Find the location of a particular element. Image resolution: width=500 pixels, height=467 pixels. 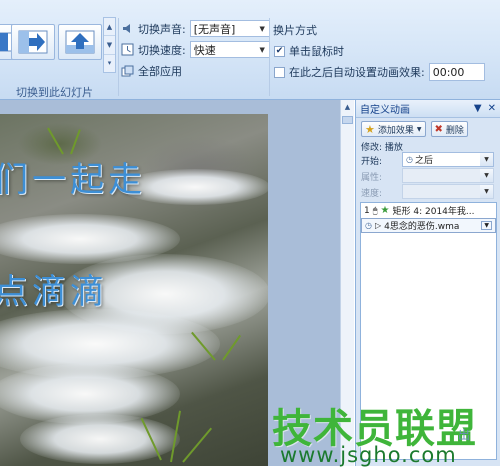

apply-all-icon is located at coordinates (127, 71).